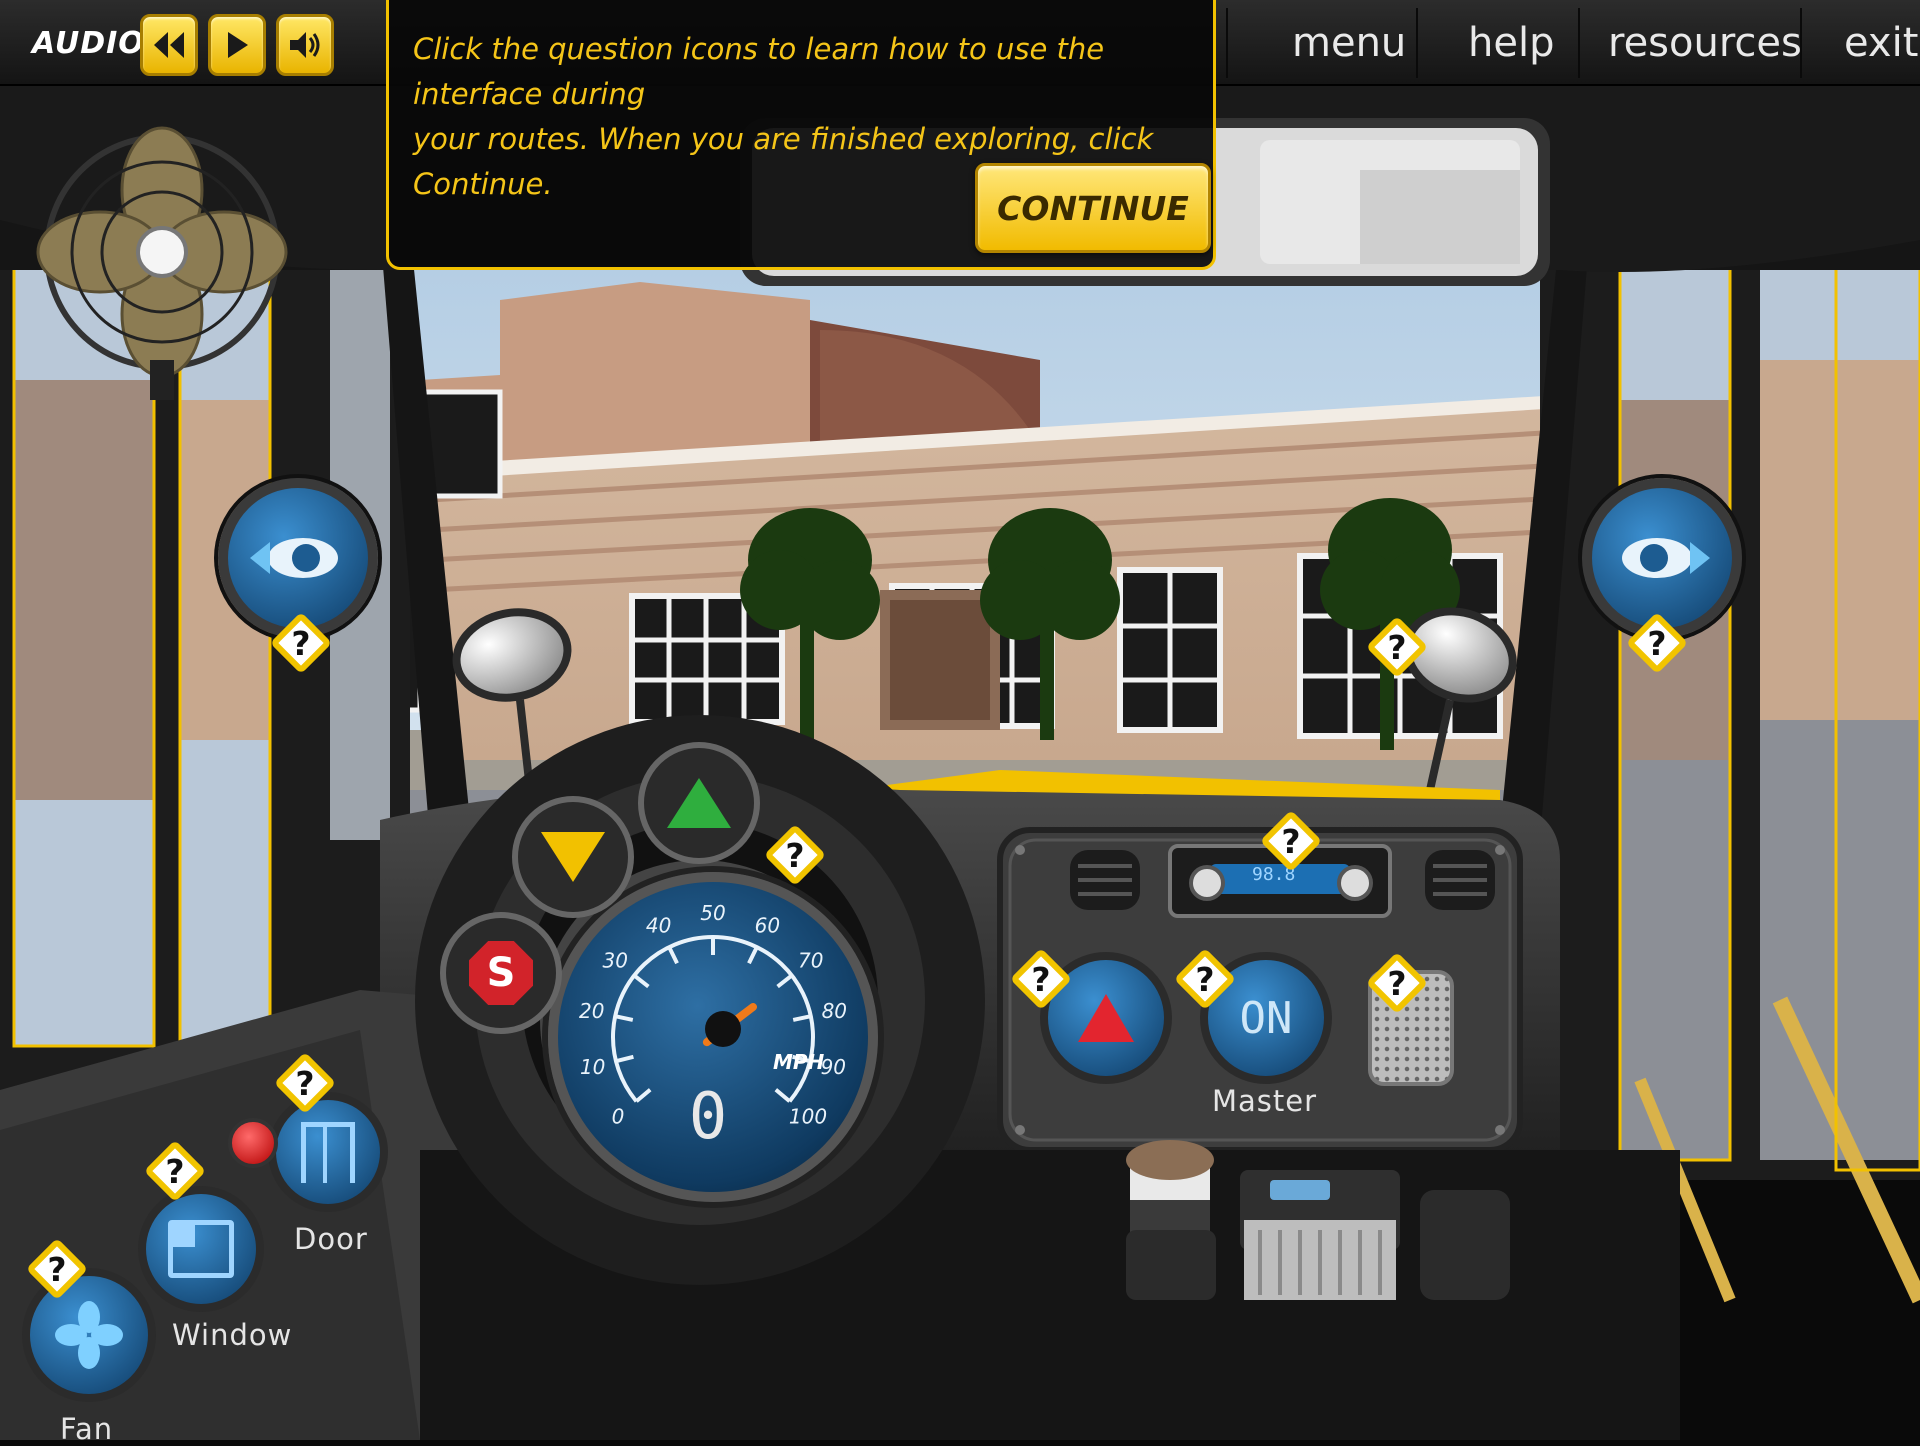 The height and width of the screenshot is (1446, 1920). What do you see at coordinates (87, 1429) in the screenshot?
I see `fan-label: Fan` at bounding box center [87, 1429].